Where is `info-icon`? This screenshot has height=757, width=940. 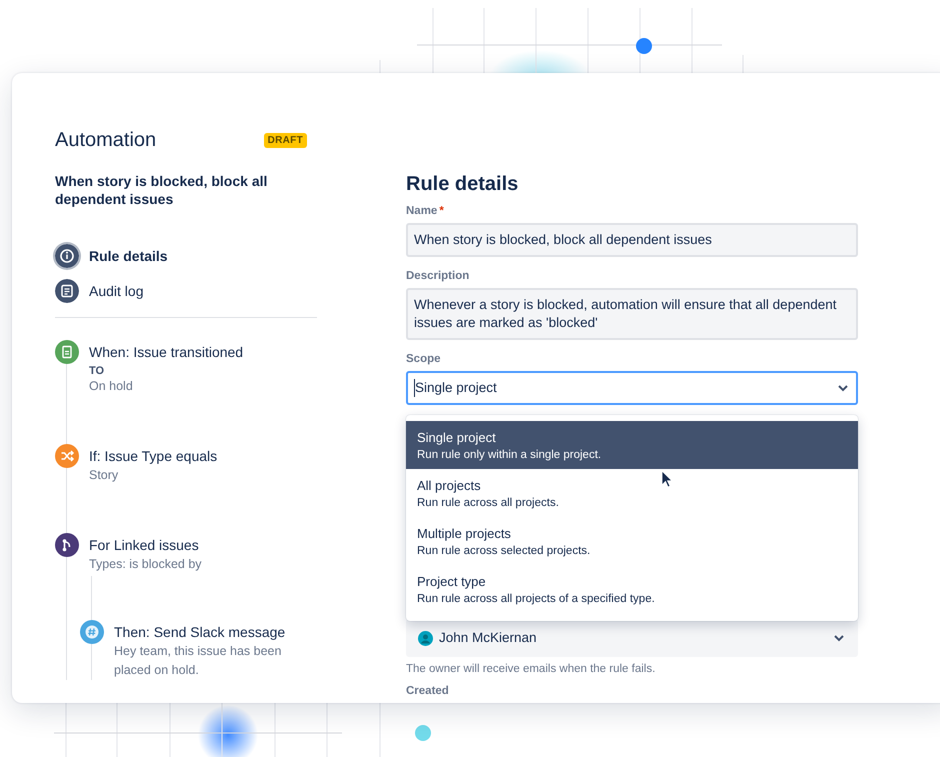 info-icon is located at coordinates (67, 256).